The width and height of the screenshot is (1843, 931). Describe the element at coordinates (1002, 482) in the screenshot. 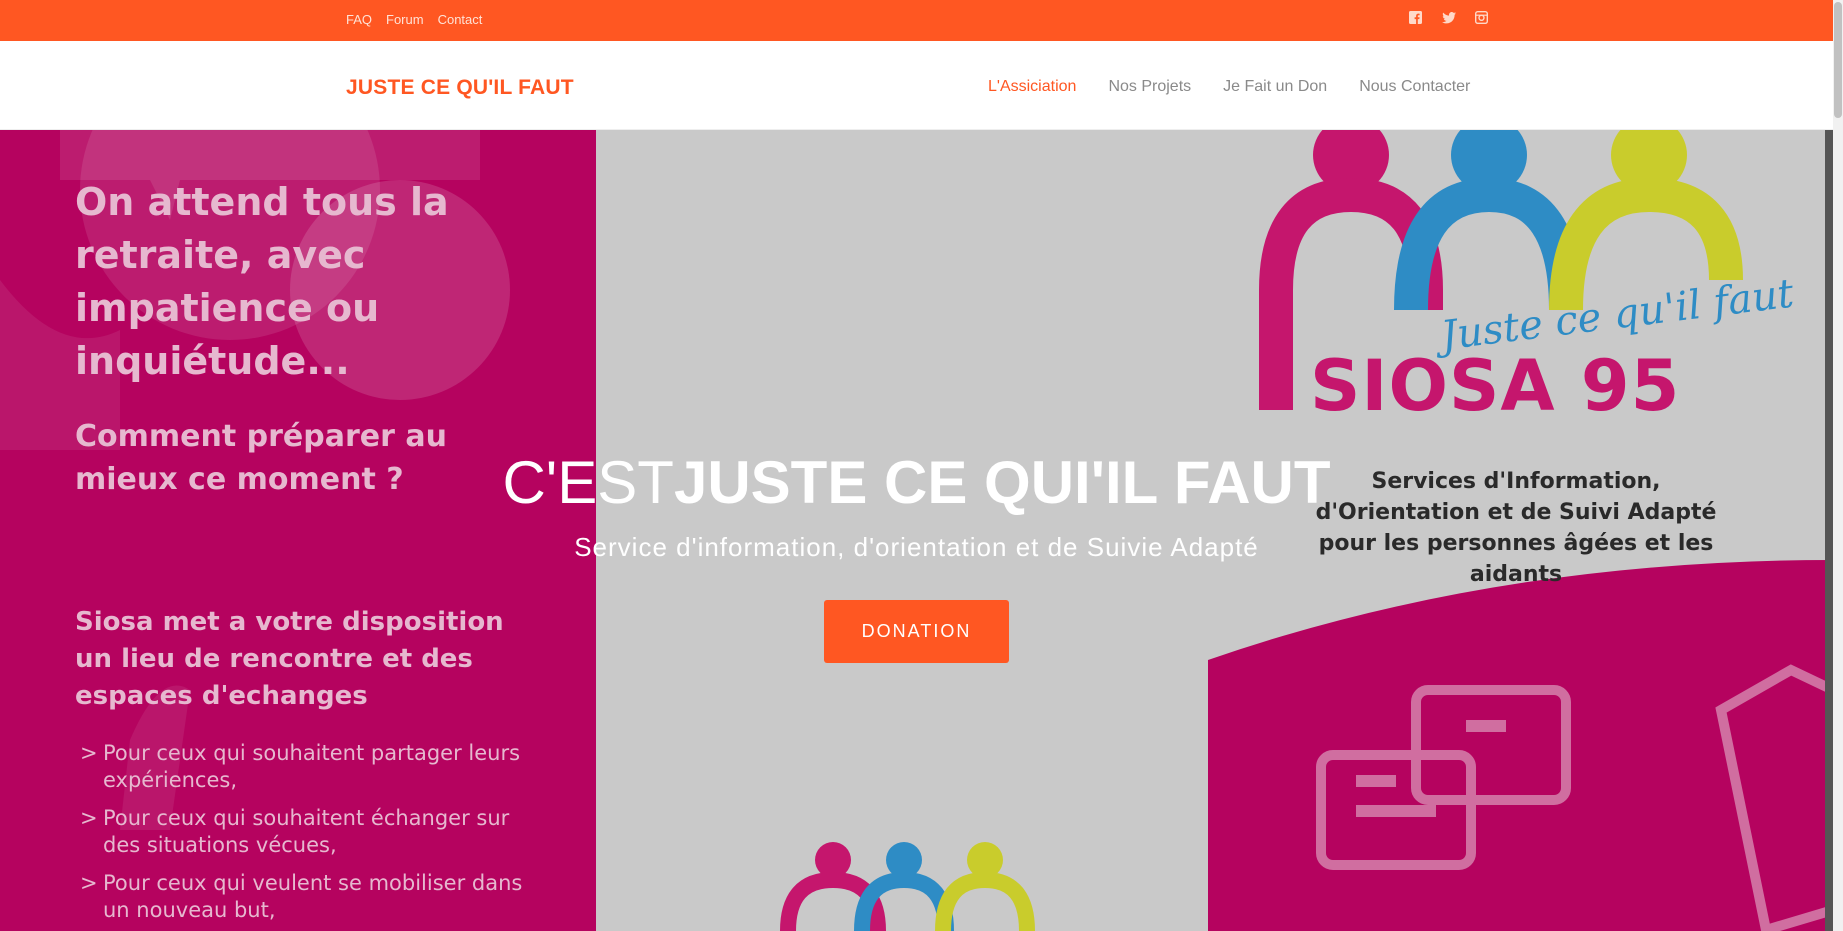

I see `hero-title-main: JUSTE CE QUI'IL FAUT` at that location.